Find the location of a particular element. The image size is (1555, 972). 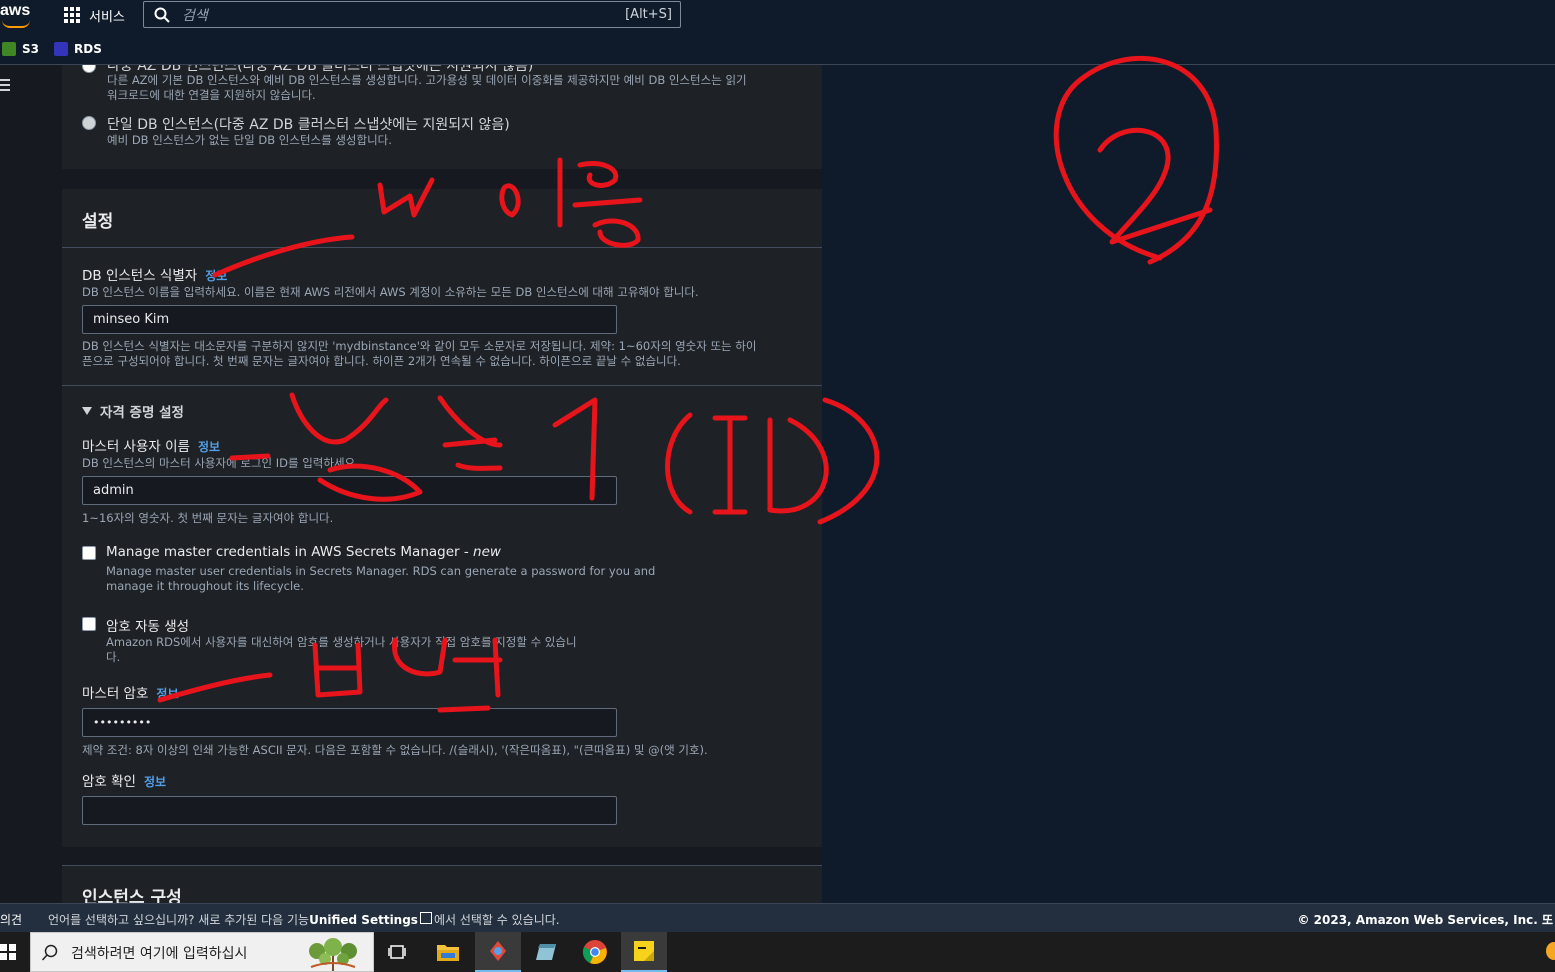

external-link-icon is located at coordinates (425, 918).